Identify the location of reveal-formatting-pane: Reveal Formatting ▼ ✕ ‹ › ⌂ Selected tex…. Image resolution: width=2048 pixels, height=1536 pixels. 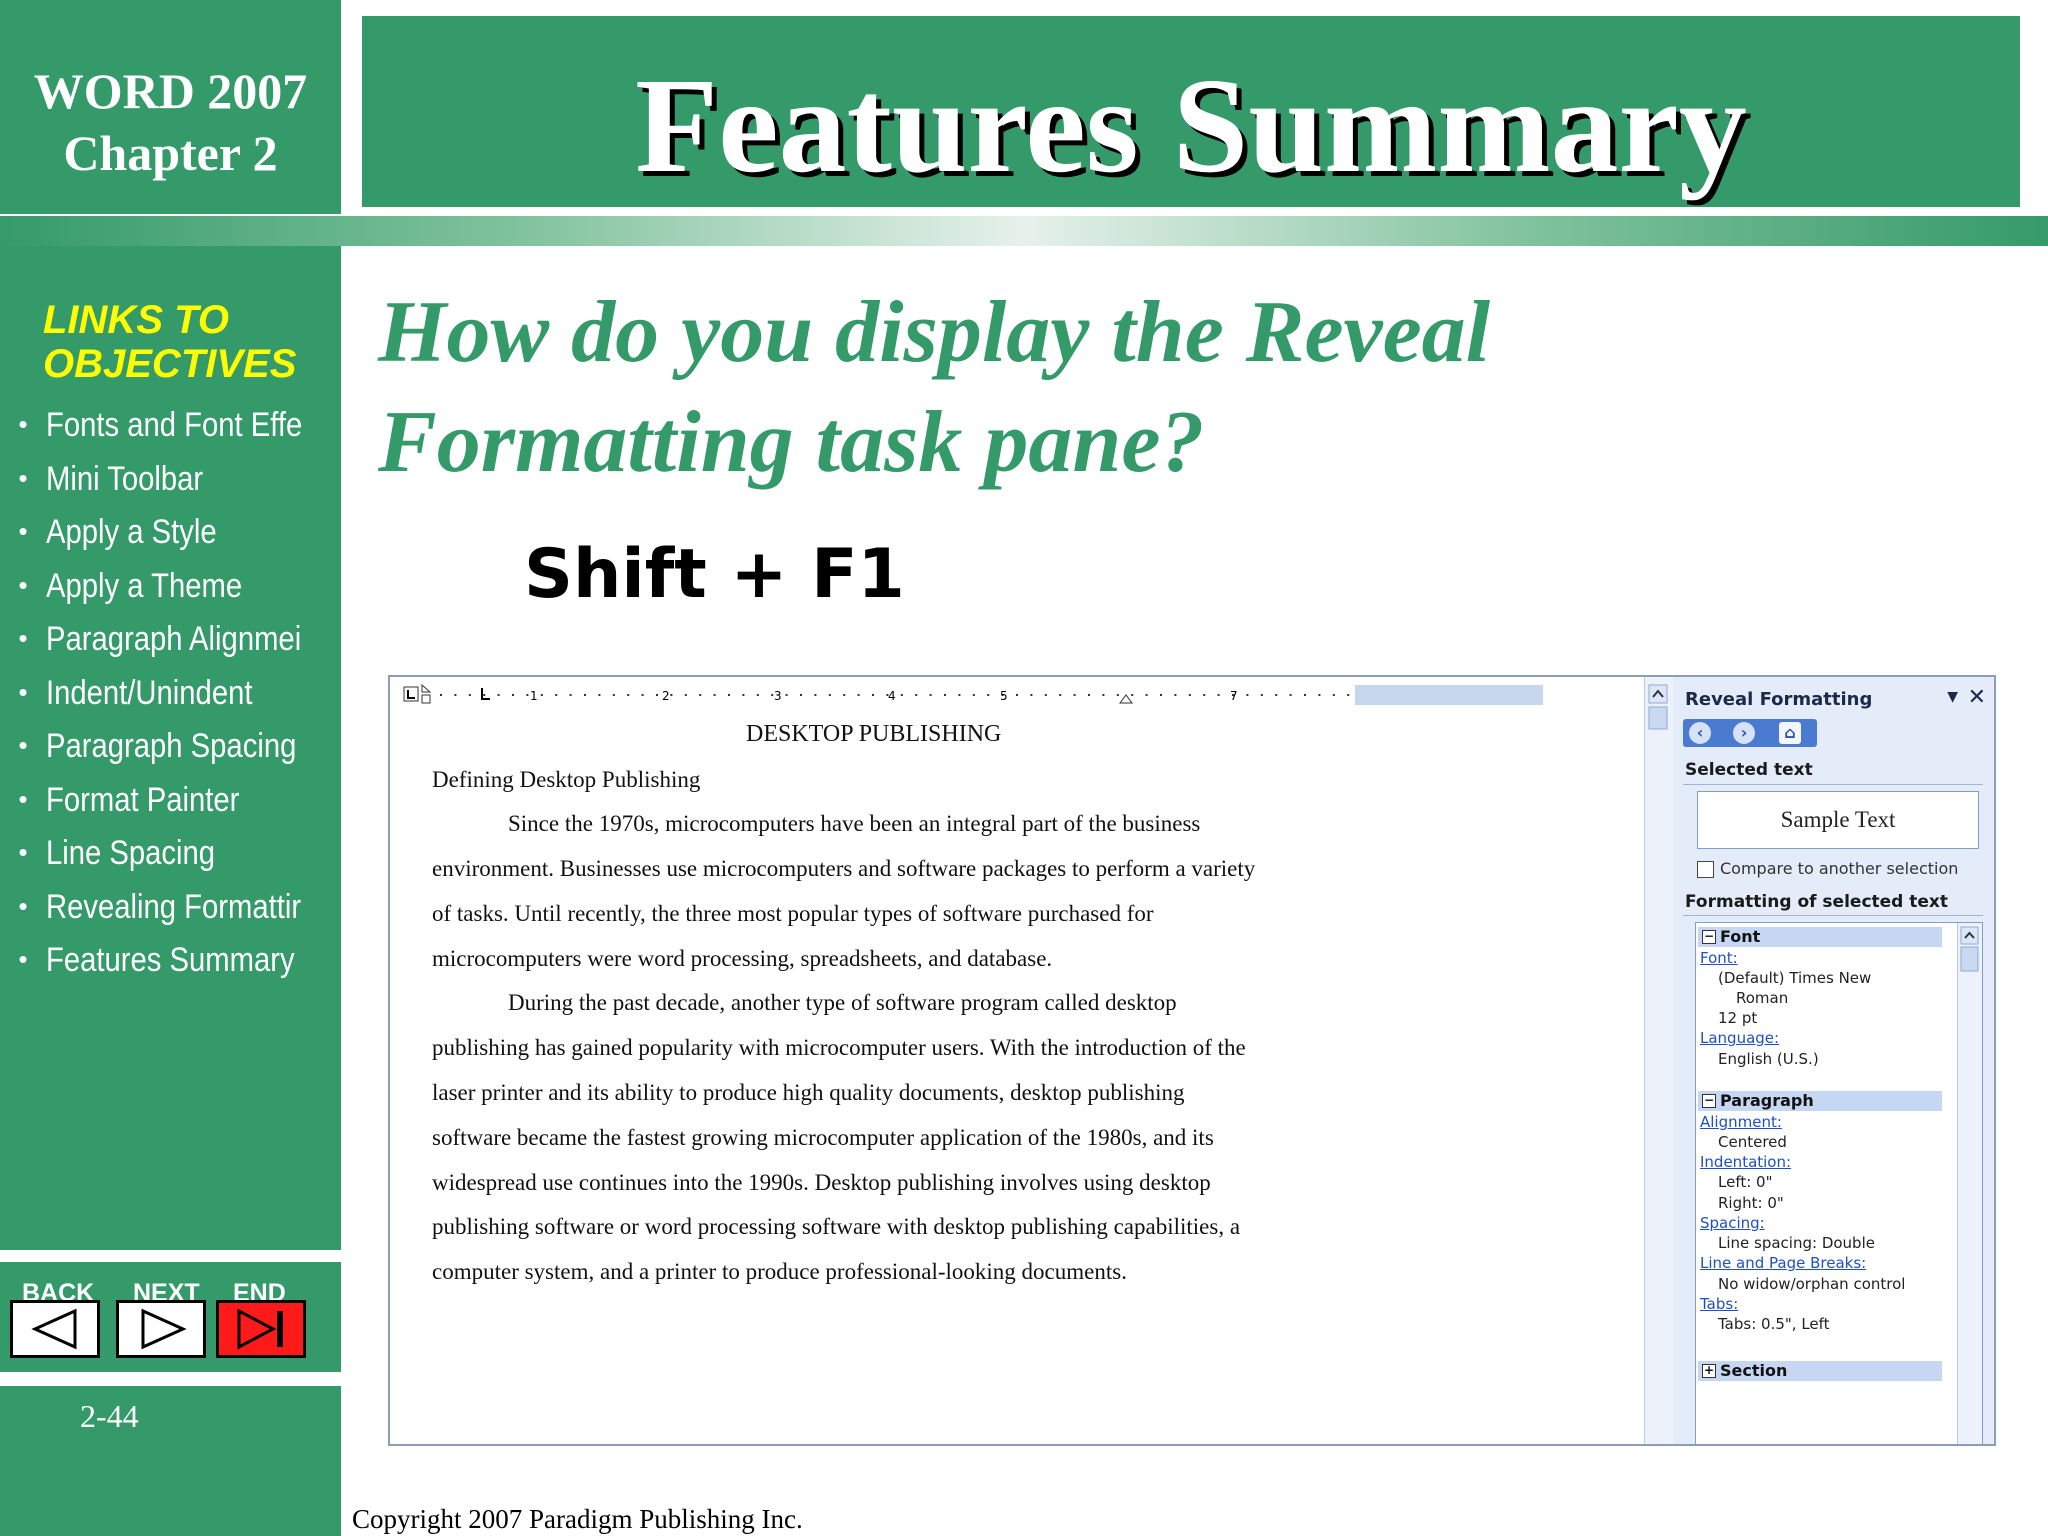
(1833, 1060).